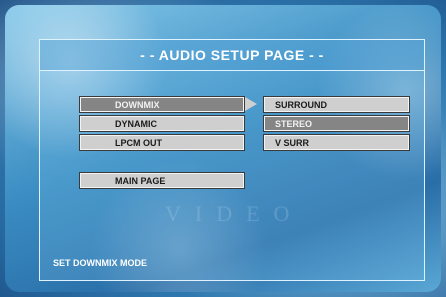 The image size is (446, 297). I want to click on triangle-right-icon, so click(251, 104).